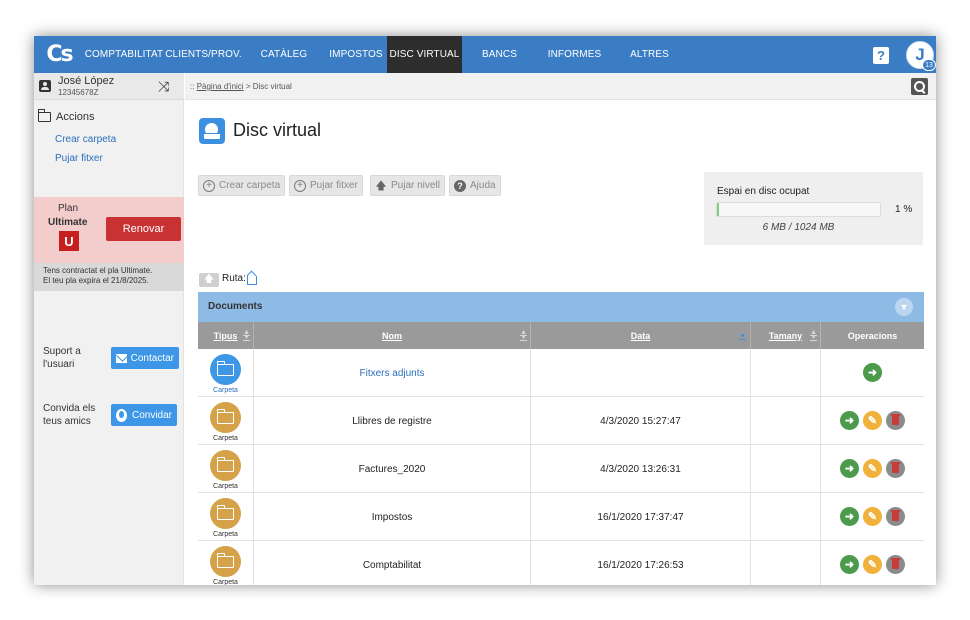 The width and height of the screenshot is (970, 620). Describe the element at coordinates (68, 208) in the screenshot. I see `plan-label: Plan` at that location.